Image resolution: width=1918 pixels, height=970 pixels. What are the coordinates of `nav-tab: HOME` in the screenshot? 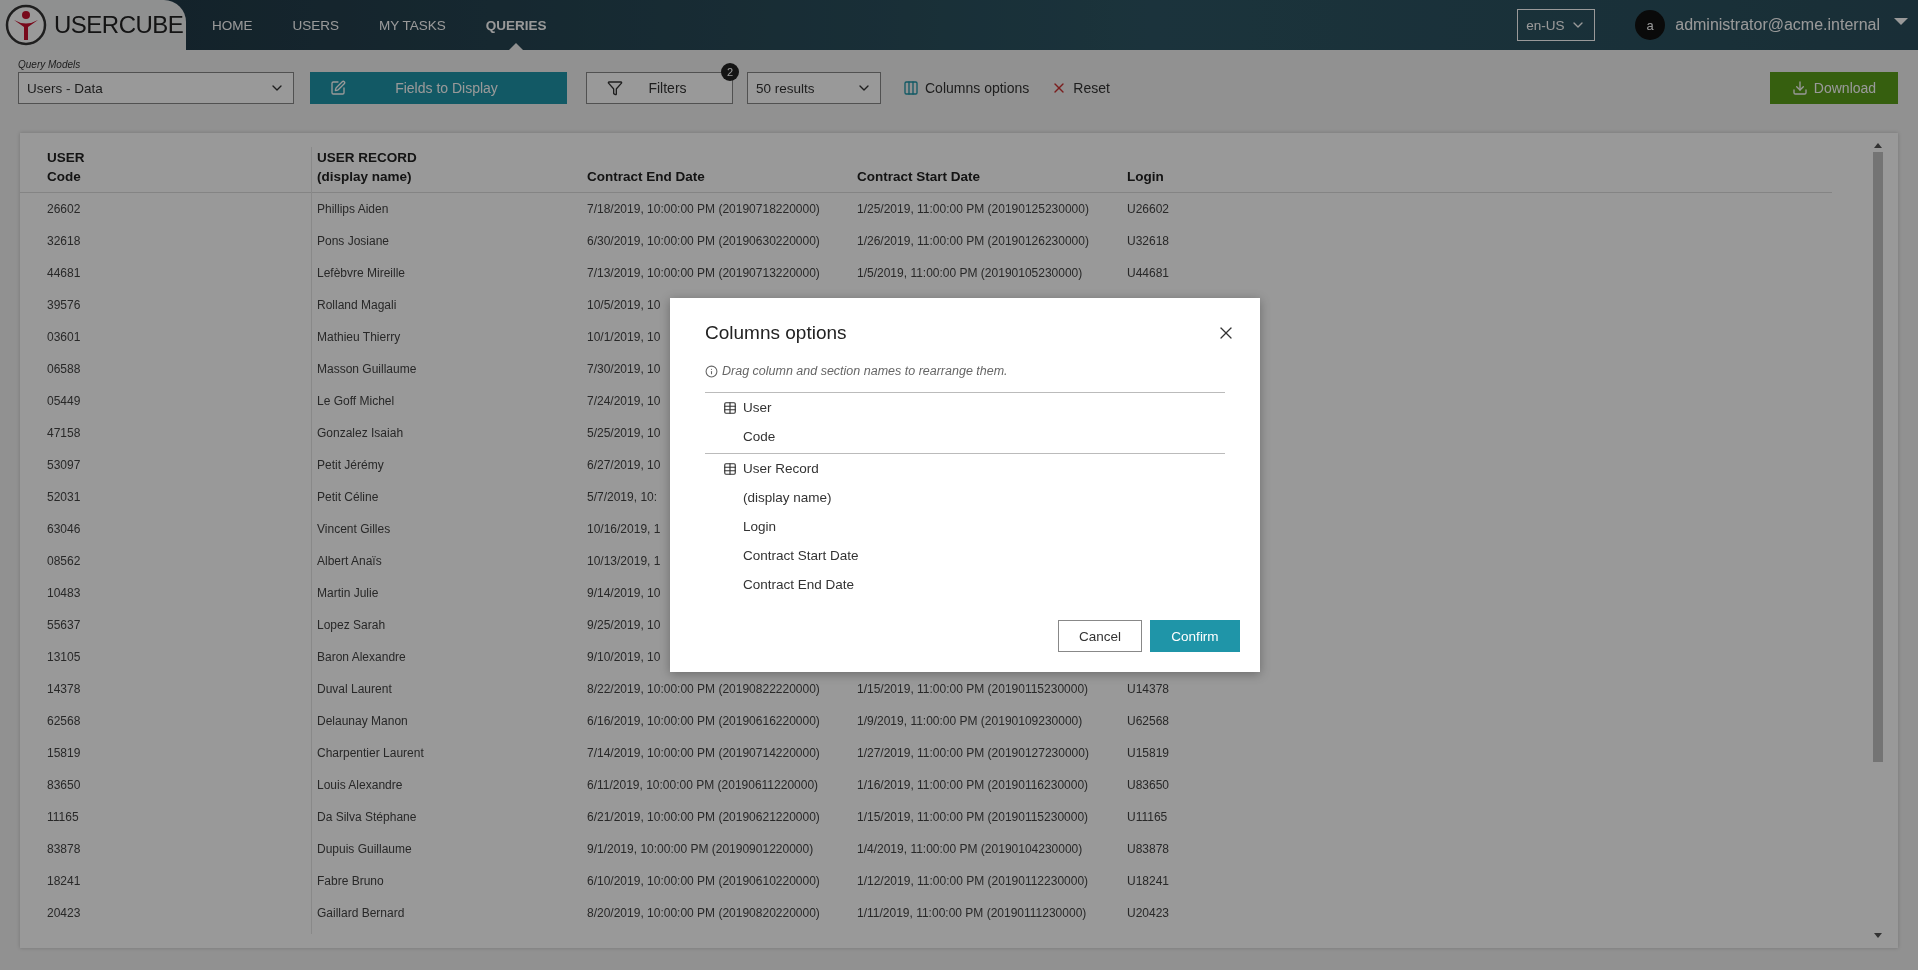 It's located at (232, 25).